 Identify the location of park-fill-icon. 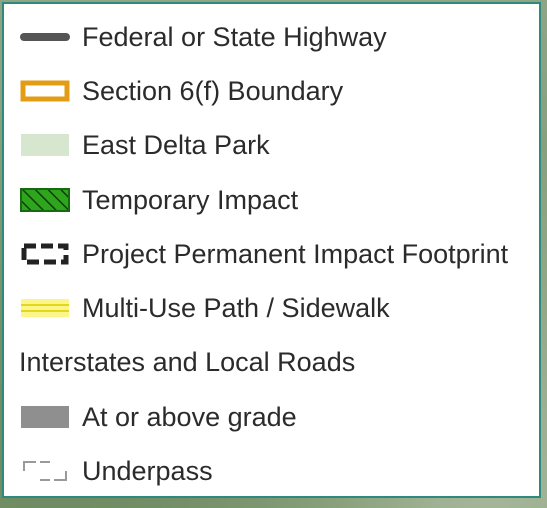
(45, 145).